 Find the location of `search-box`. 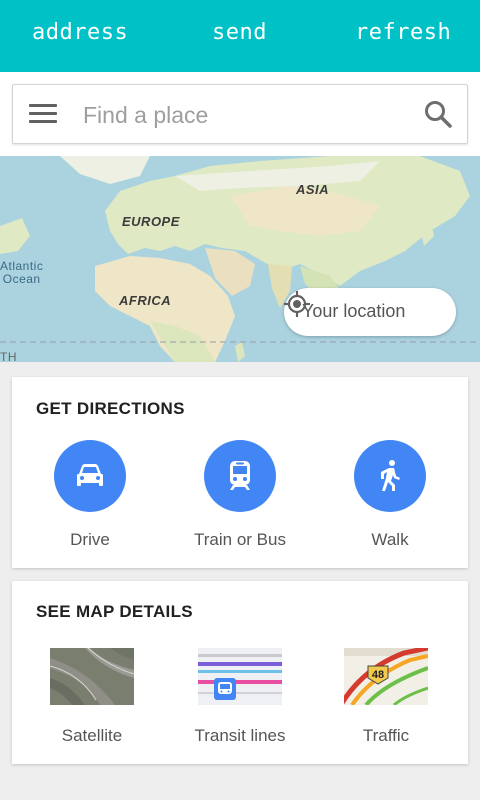

search-box is located at coordinates (240, 114).